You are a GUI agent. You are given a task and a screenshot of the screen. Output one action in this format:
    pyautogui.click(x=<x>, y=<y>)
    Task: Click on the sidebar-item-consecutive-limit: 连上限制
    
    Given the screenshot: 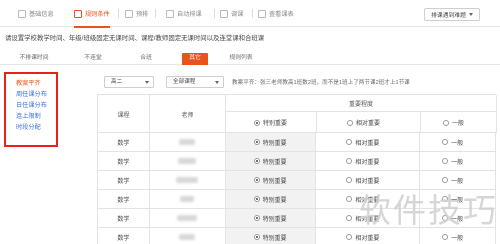 What is the action you would take?
    pyautogui.click(x=36, y=116)
    